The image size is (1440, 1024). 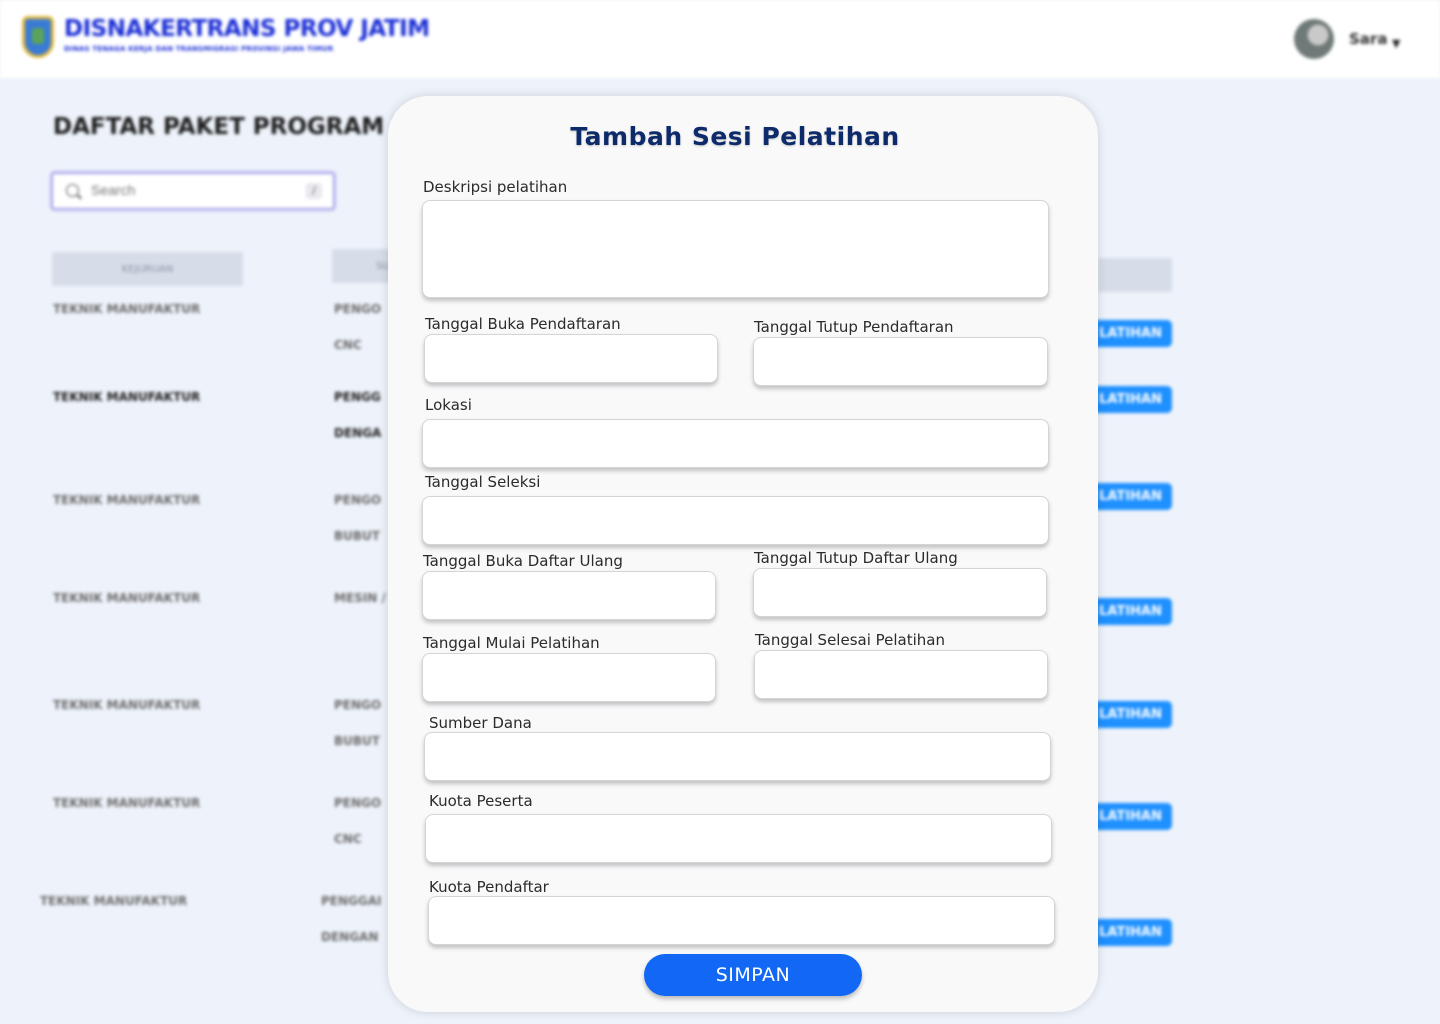 I want to click on tgl-buka-daftar-ulang-input, so click(x=569, y=595).